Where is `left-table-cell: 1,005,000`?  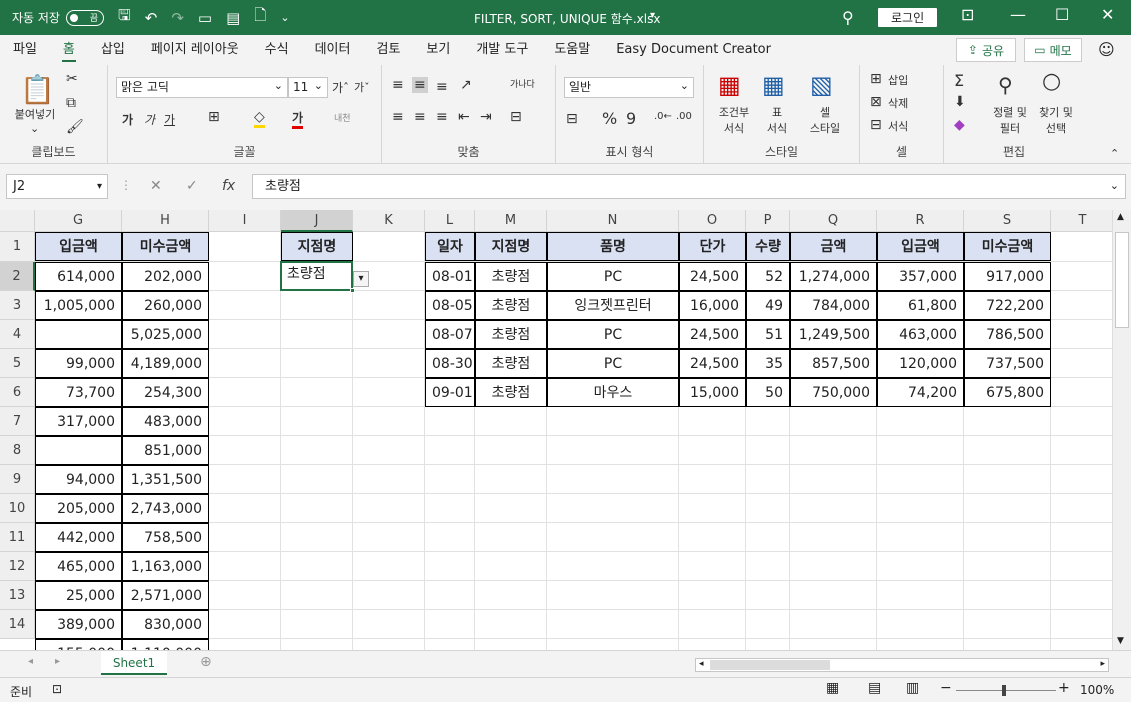 left-table-cell: 1,005,000 is located at coordinates (78, 305).